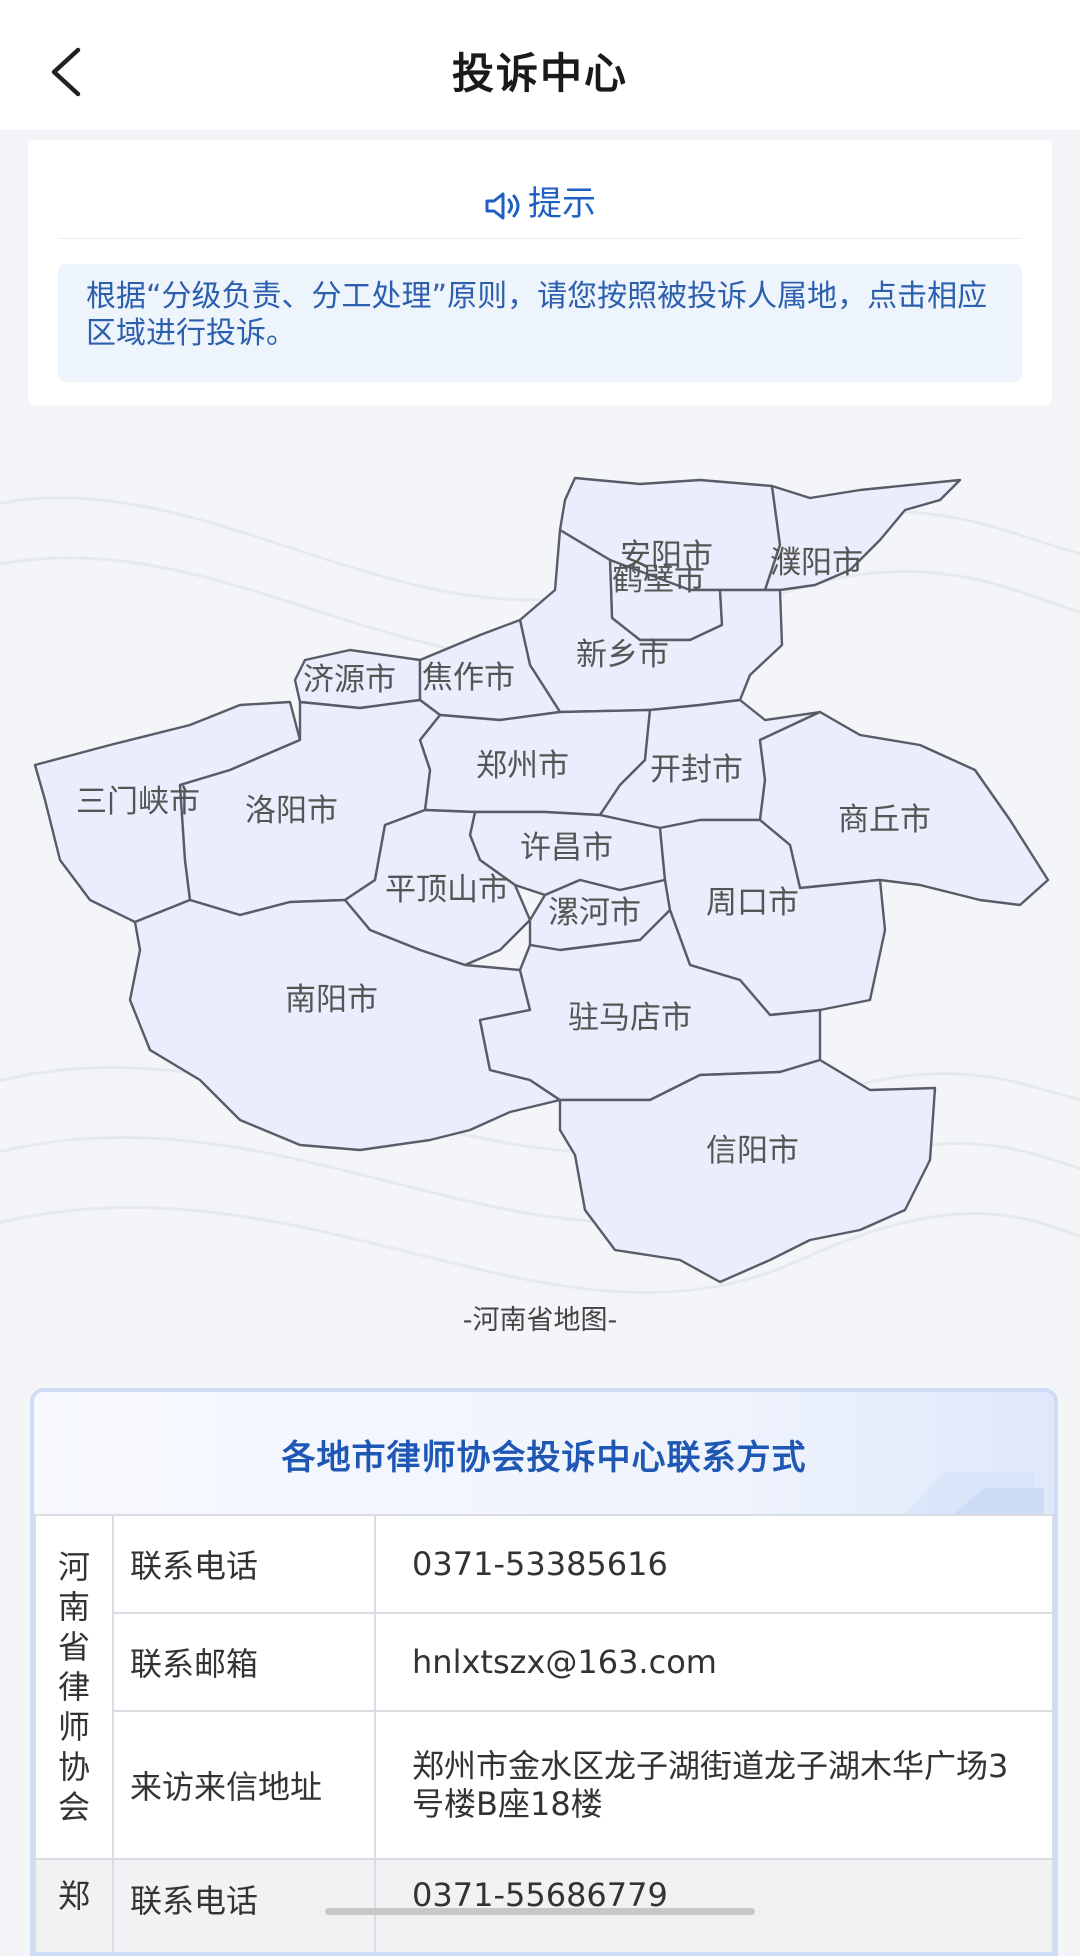  I want to click on region-label-nanyang: 南阳市, so click(331, 1000).